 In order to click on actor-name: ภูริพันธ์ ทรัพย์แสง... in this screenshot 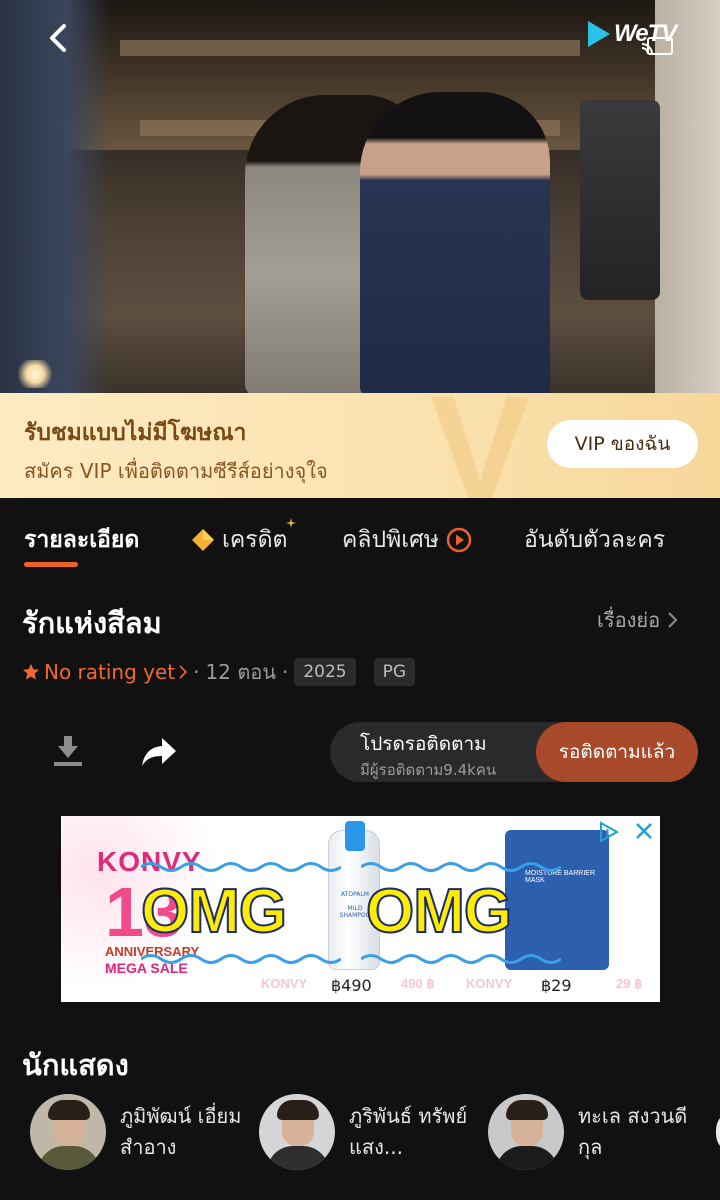, I will do `click(408, 1131)`.